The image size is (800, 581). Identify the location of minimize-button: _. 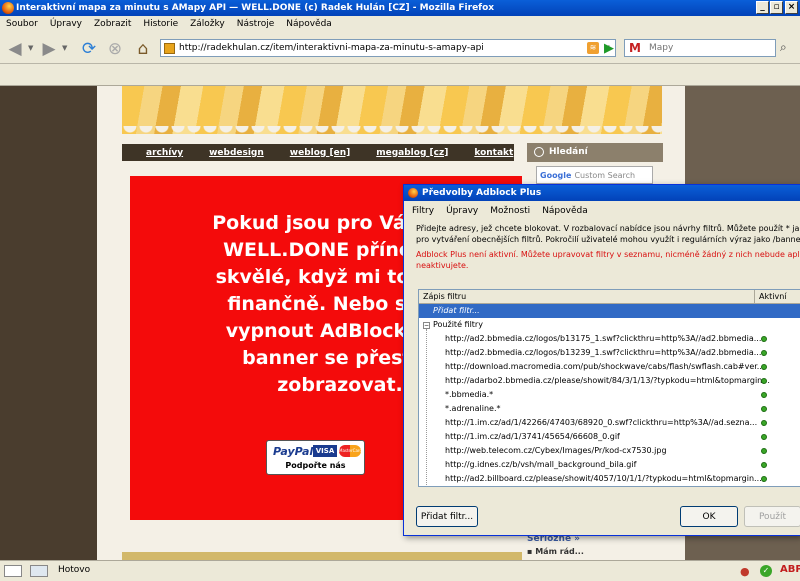
(762, 7).